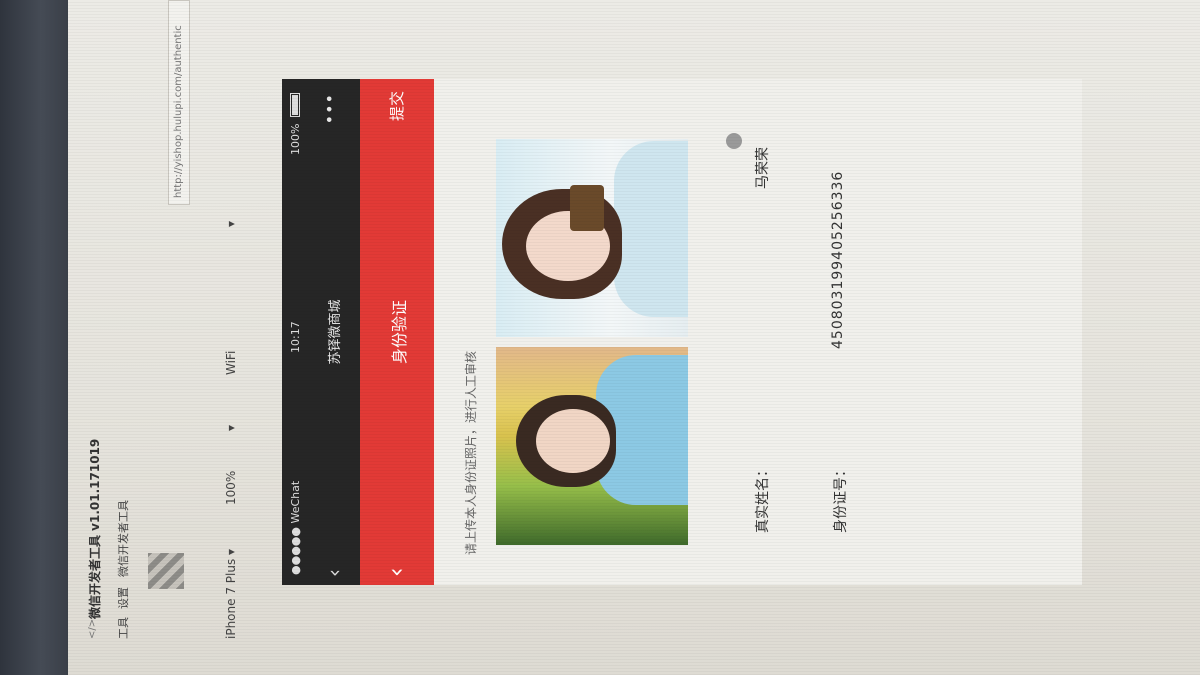  I want to click on battery-percent: 100%, so click(295, 139).